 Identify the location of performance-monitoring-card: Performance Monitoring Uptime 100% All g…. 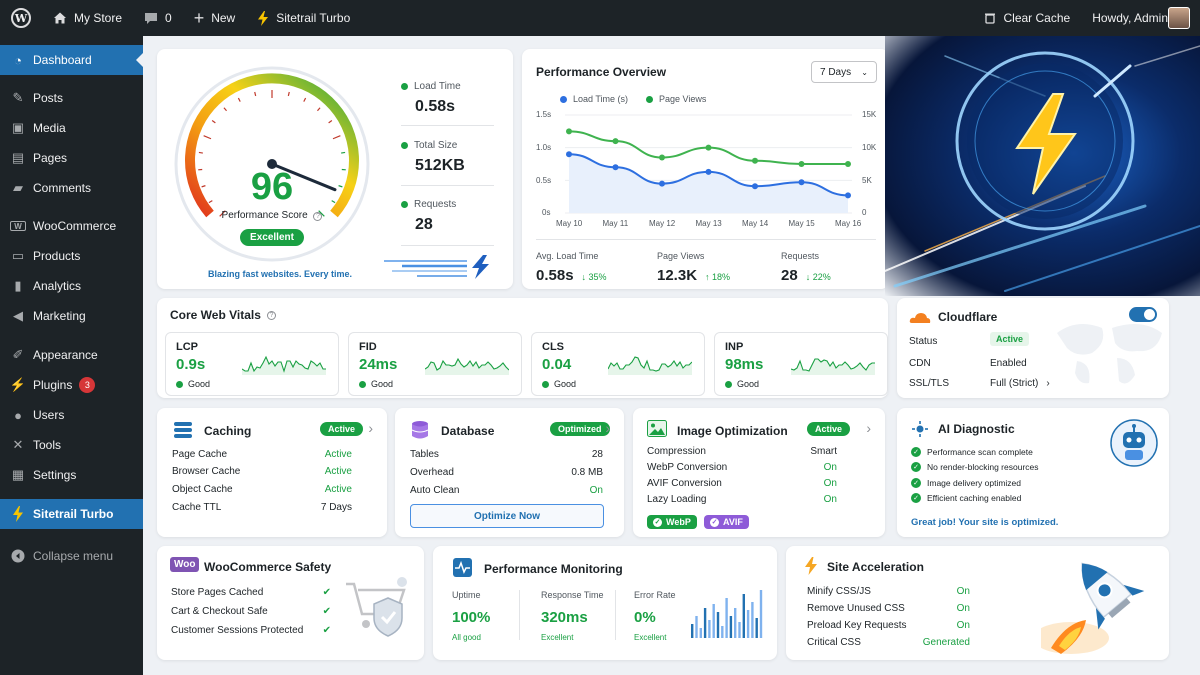
(605, 603).